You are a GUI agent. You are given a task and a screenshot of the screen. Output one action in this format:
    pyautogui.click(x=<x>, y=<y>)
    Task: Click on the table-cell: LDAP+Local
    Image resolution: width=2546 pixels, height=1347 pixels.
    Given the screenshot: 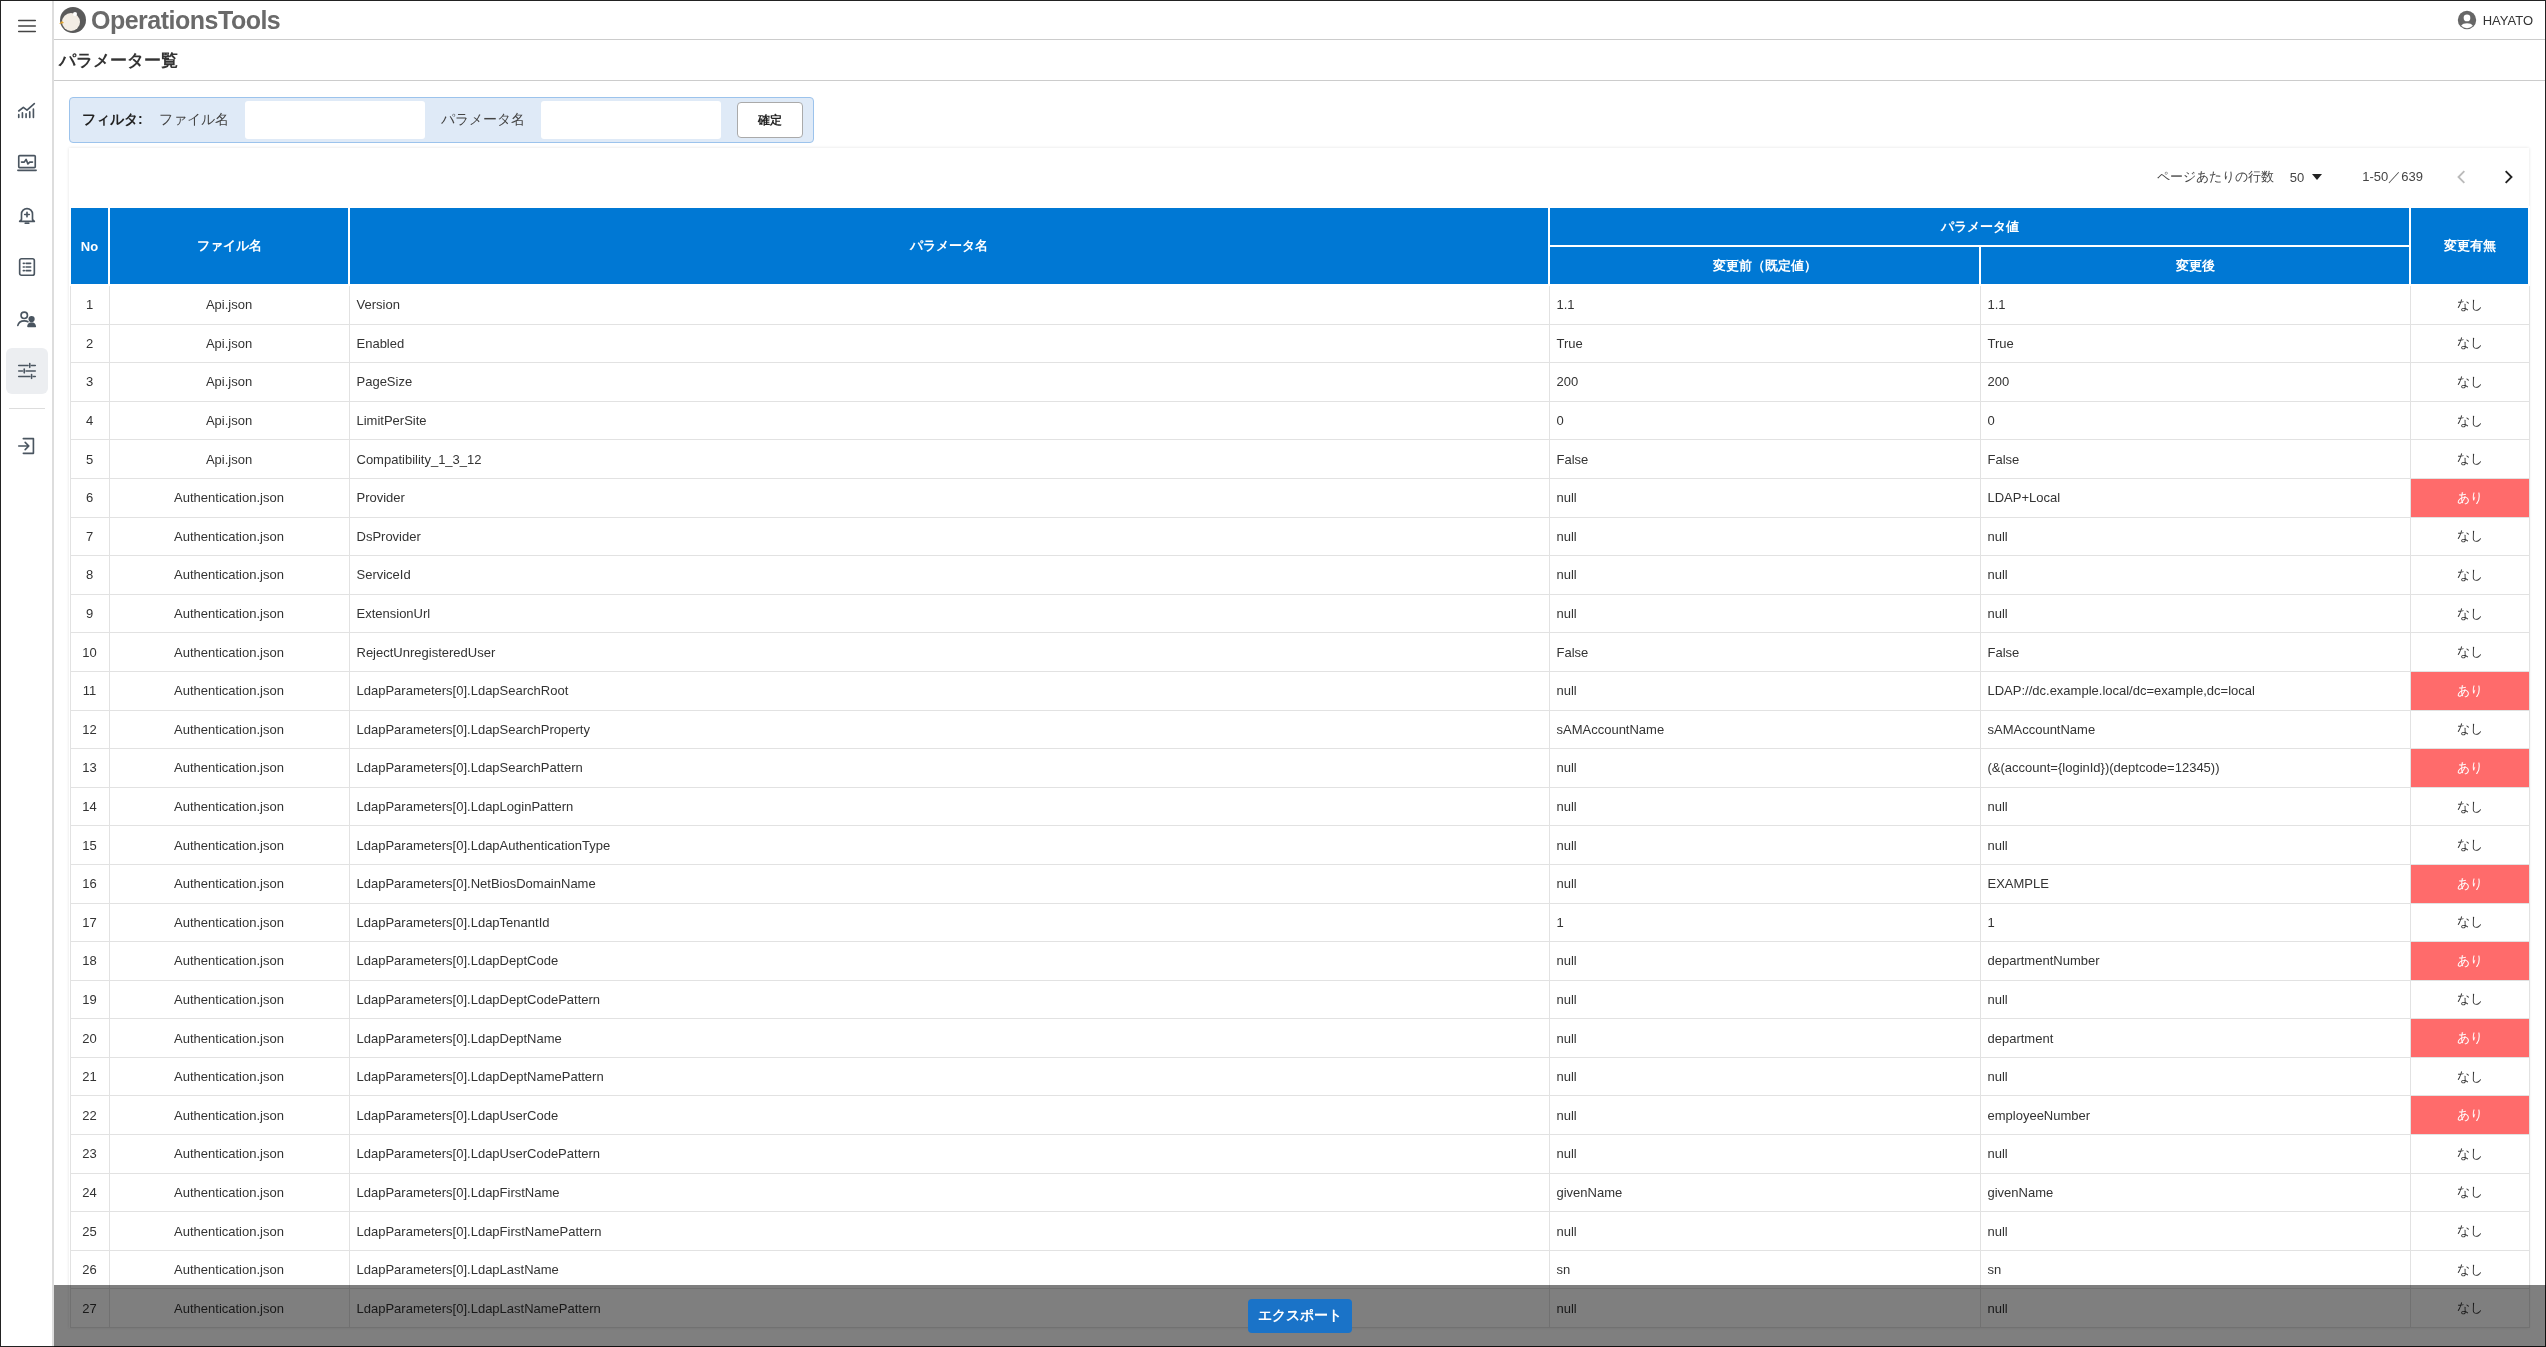 What is the action you would take?
    pyautogui.click(x=2195, y=498)
    